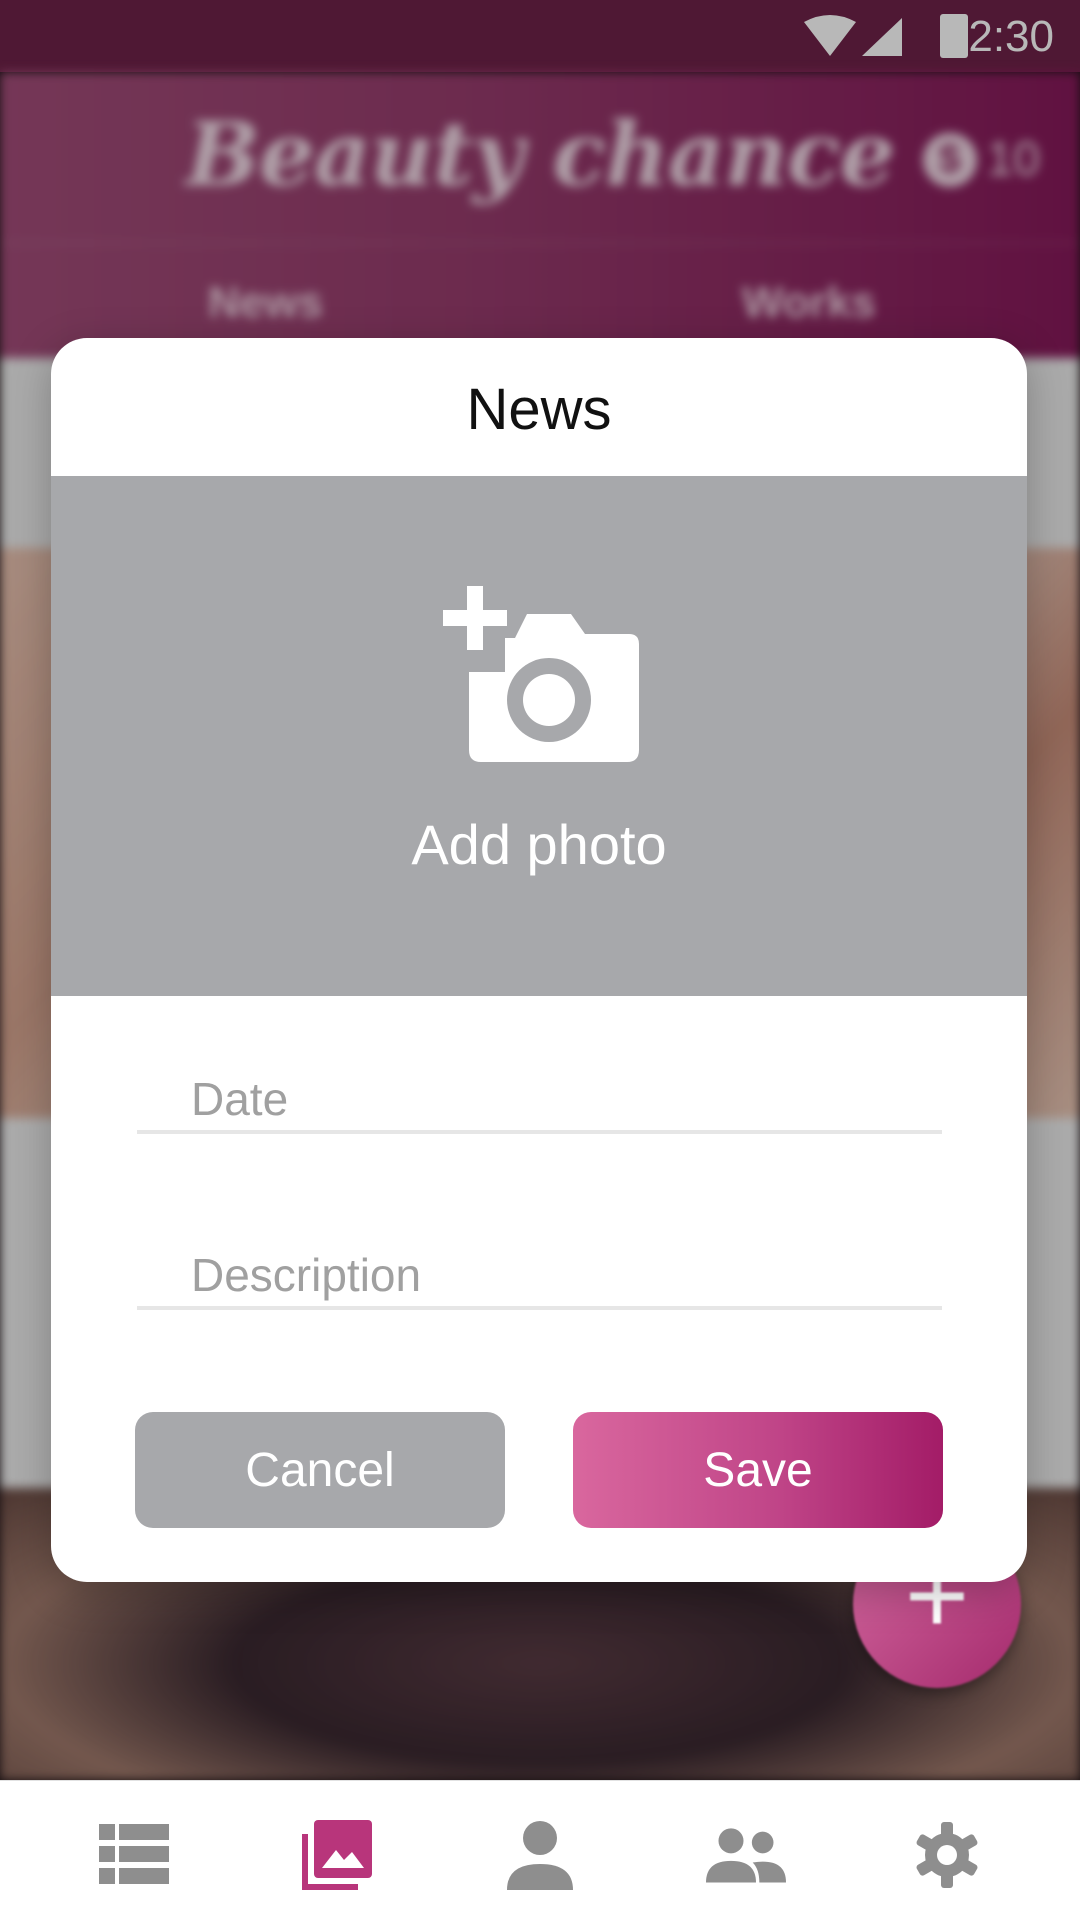 This screenshot has height=1920, width=1080. I want to click on nav-list-button, so click(134, 1855).